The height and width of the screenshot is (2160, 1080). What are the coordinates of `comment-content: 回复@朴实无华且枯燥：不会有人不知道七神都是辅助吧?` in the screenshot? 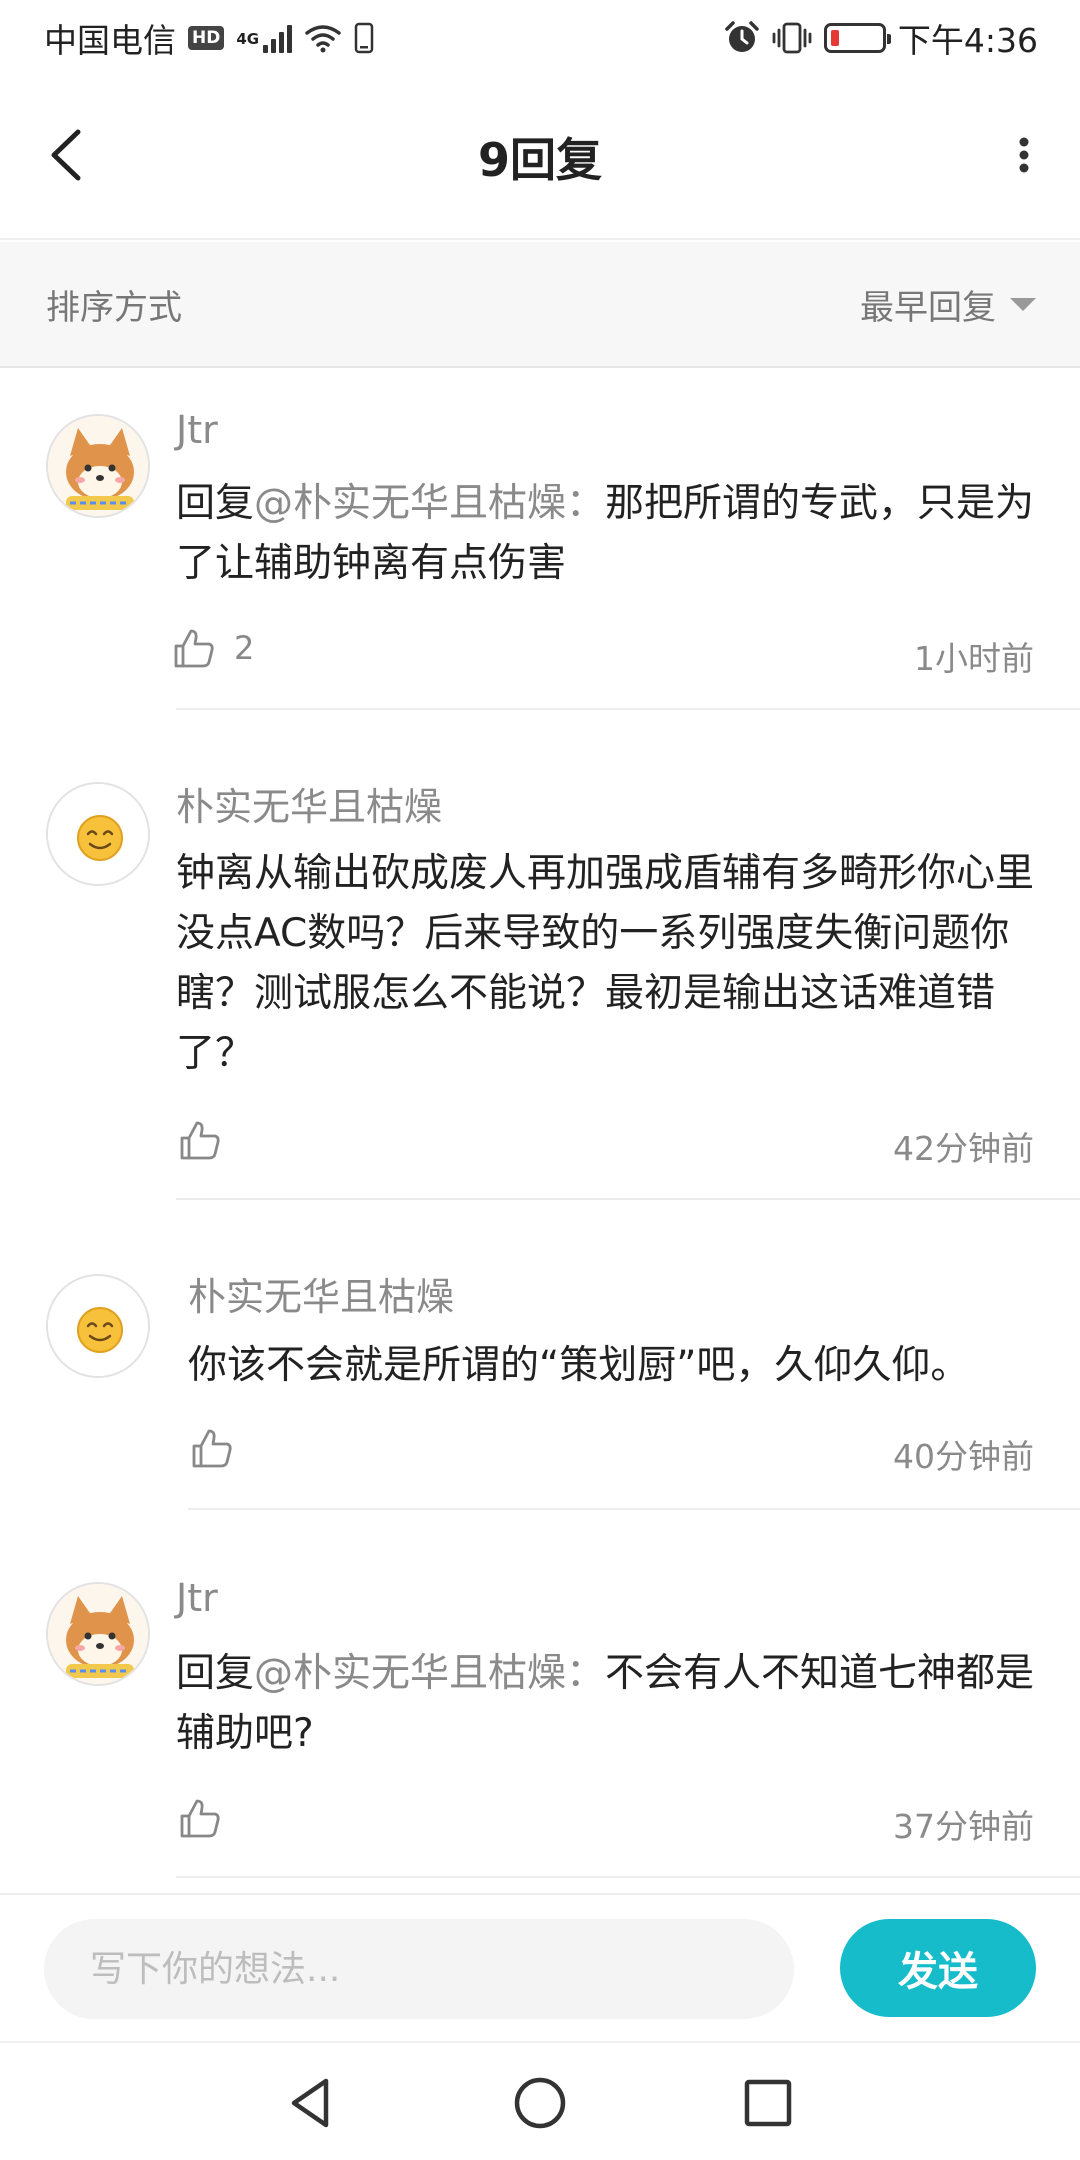 It's located at (606, 1704).